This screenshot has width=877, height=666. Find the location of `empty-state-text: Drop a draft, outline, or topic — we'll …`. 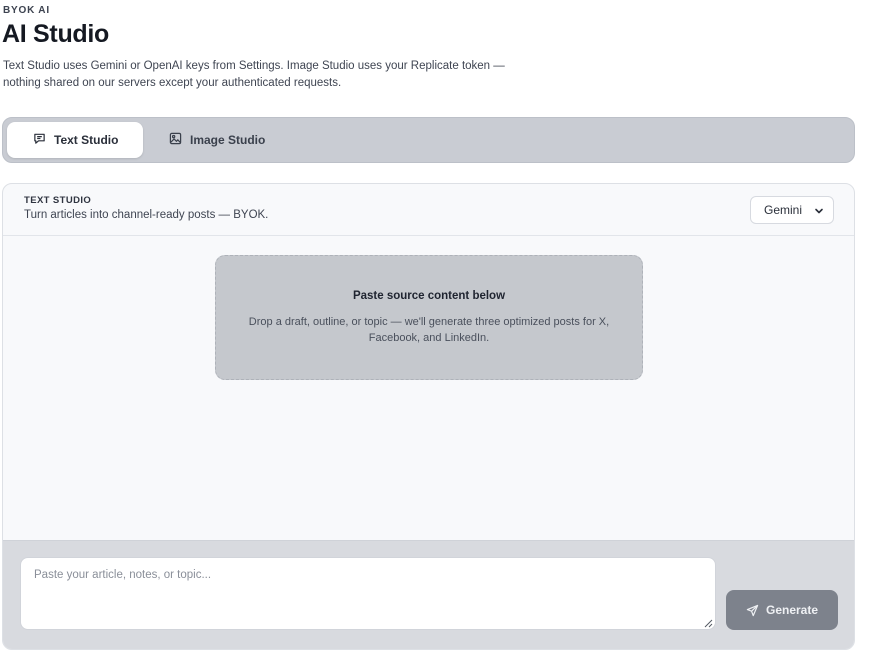

empty-state-text: Drop a draft, outline, or topic — we'll … is located at coordinates (429, 330).